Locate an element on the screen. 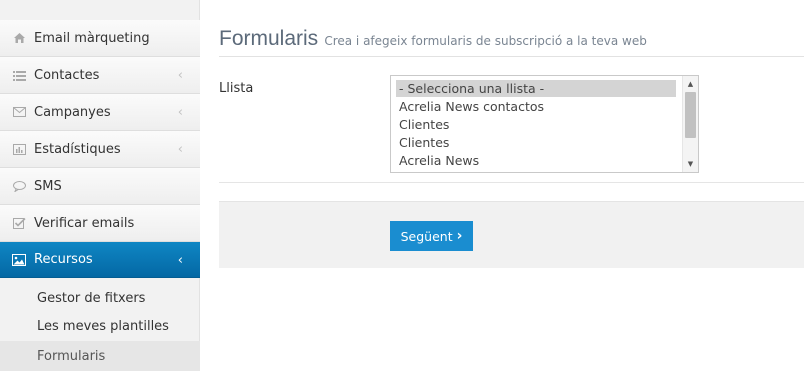  form-actions: Següent › is located at coordinates (511, 234).